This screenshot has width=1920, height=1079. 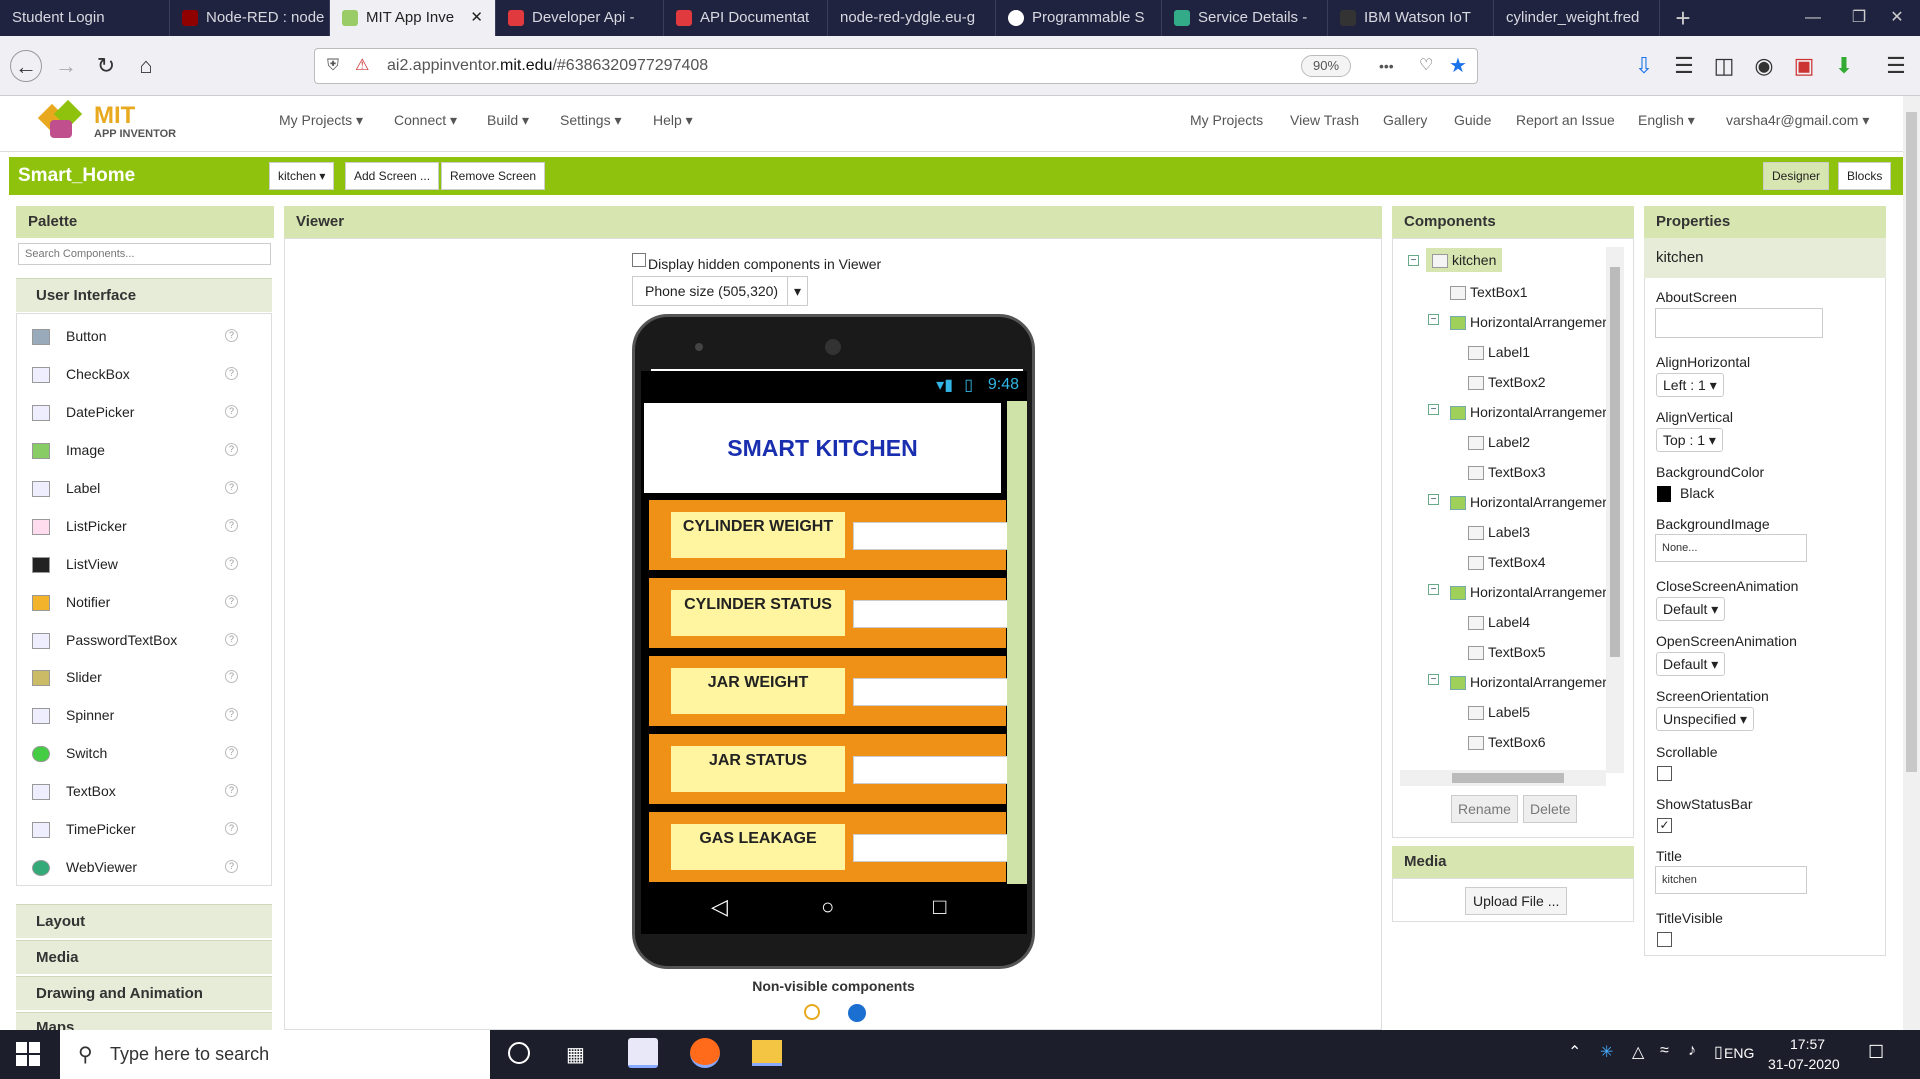 I want to click on screen-orientation-select: Unspecified ▾, so click(x=1705, y=719).